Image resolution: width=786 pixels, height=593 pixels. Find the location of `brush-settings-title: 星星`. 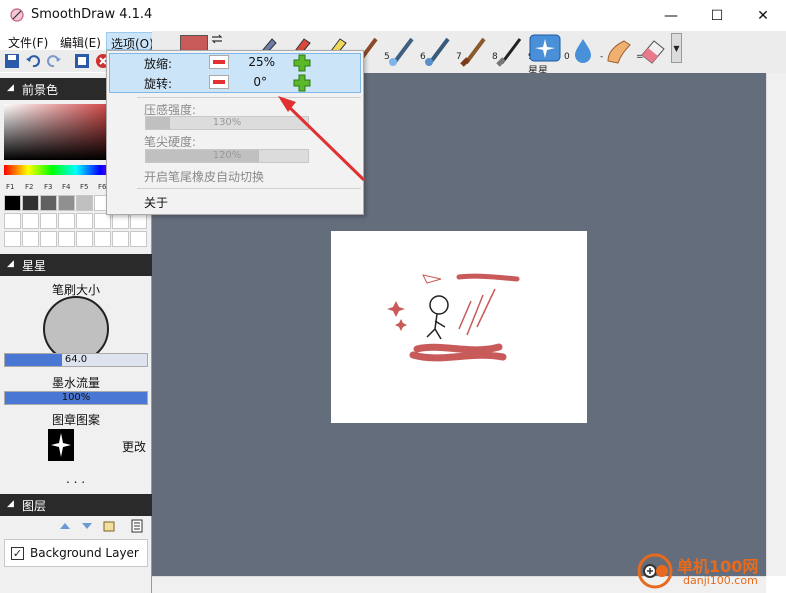

brush-settings-title: 星星 is located at coordinates (34, 266).